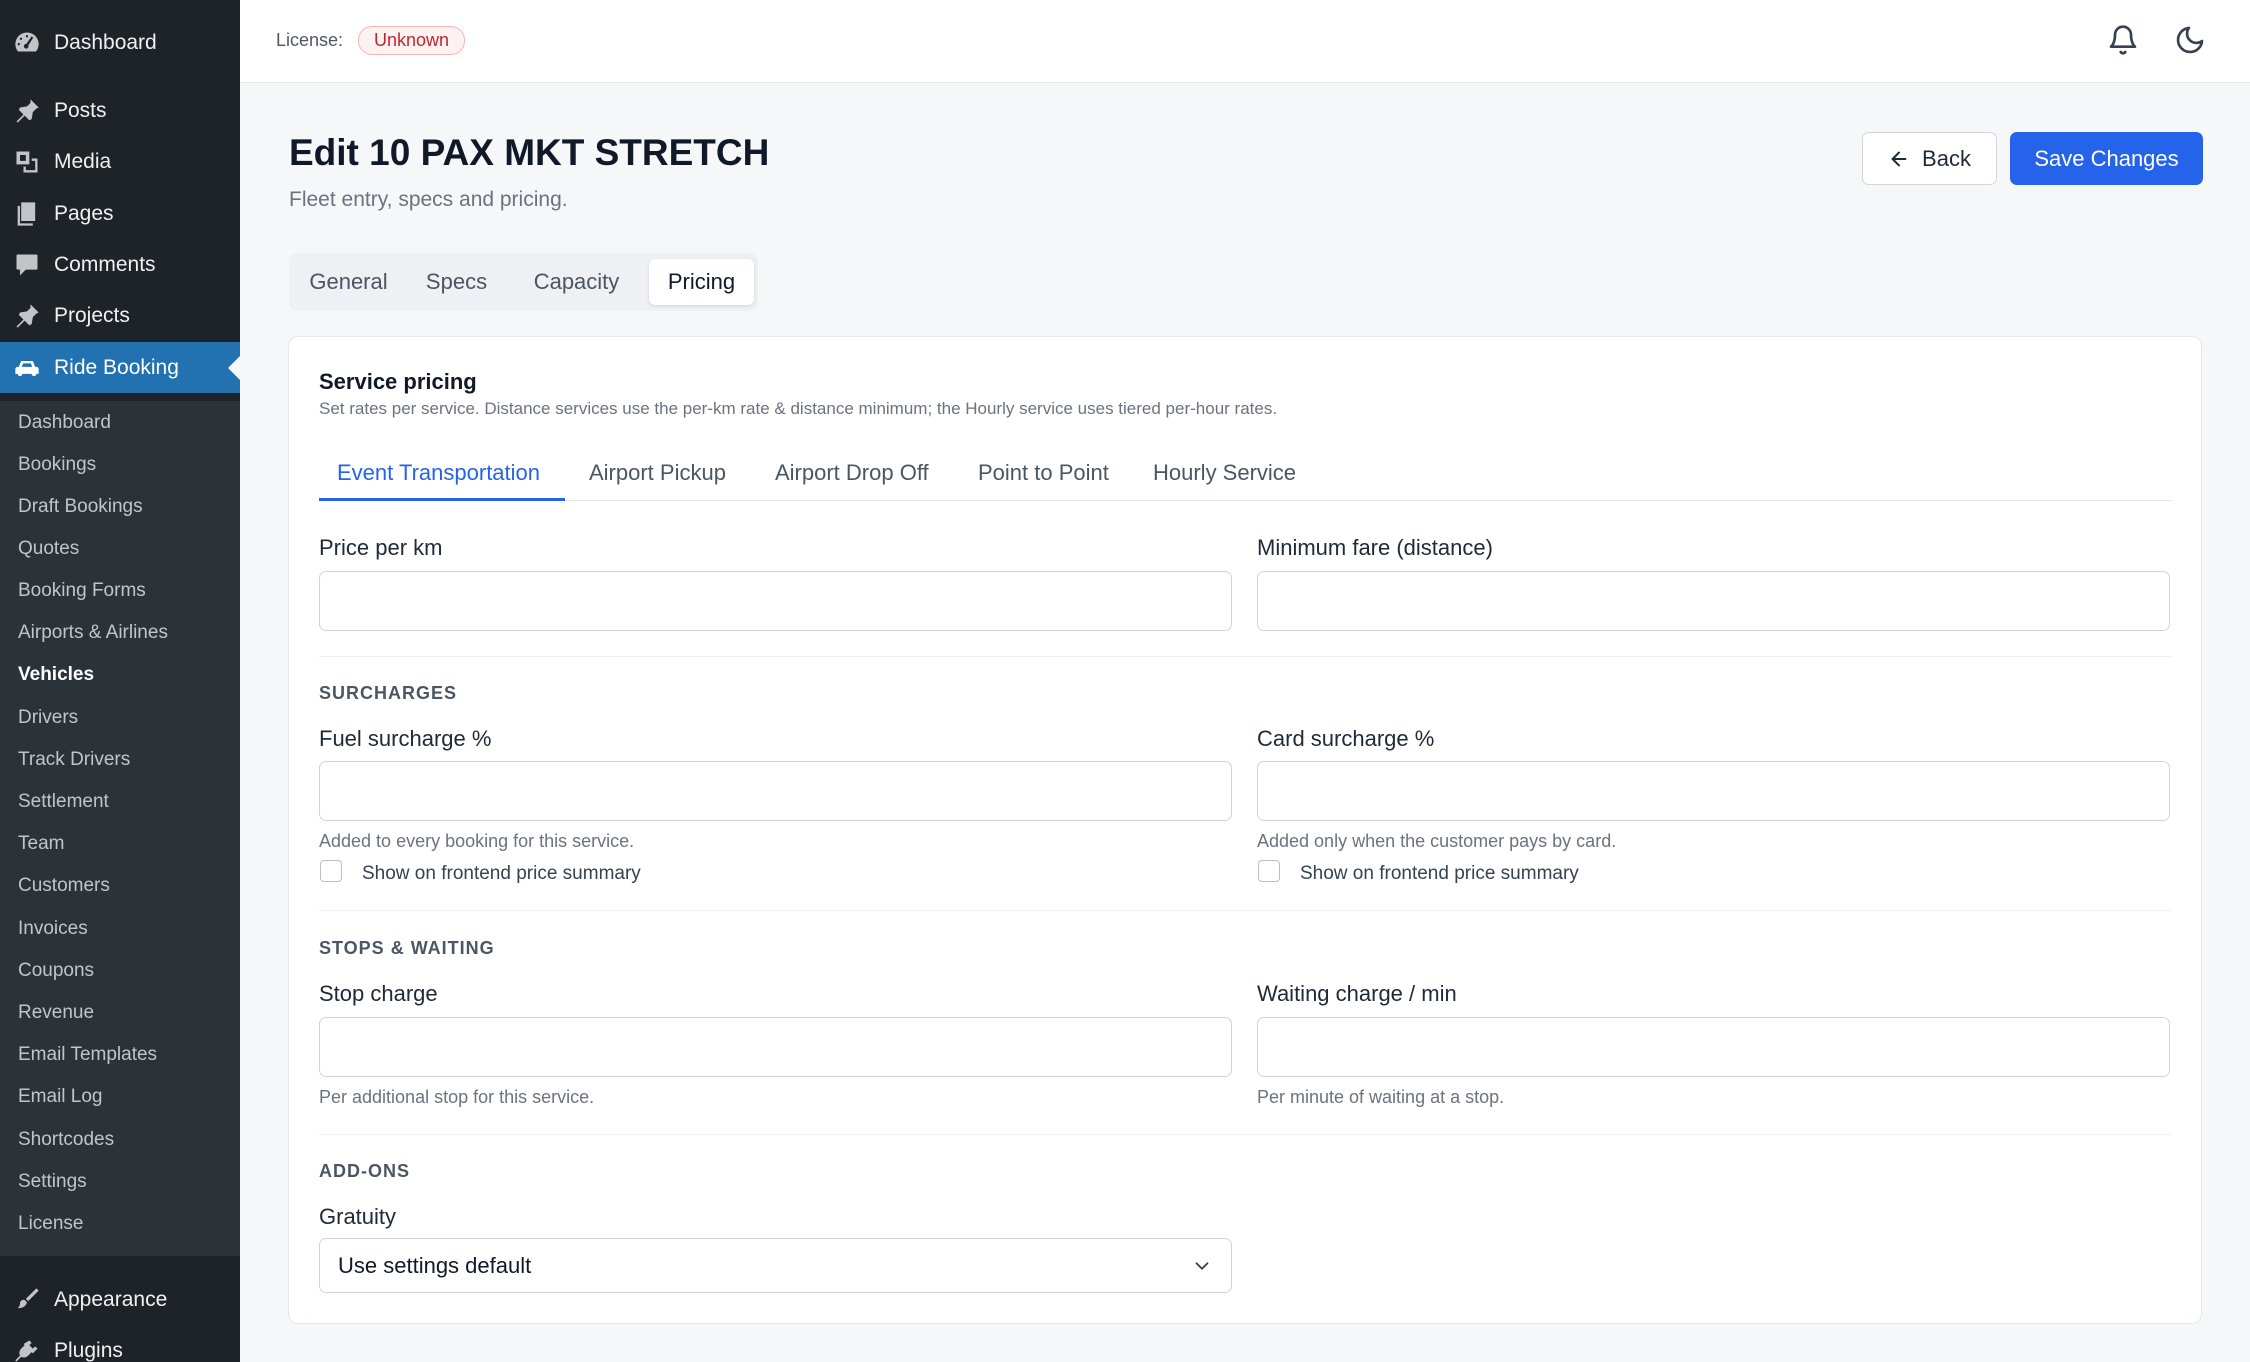  I want to click on submenu-item-license: License, so click(51, 1224).